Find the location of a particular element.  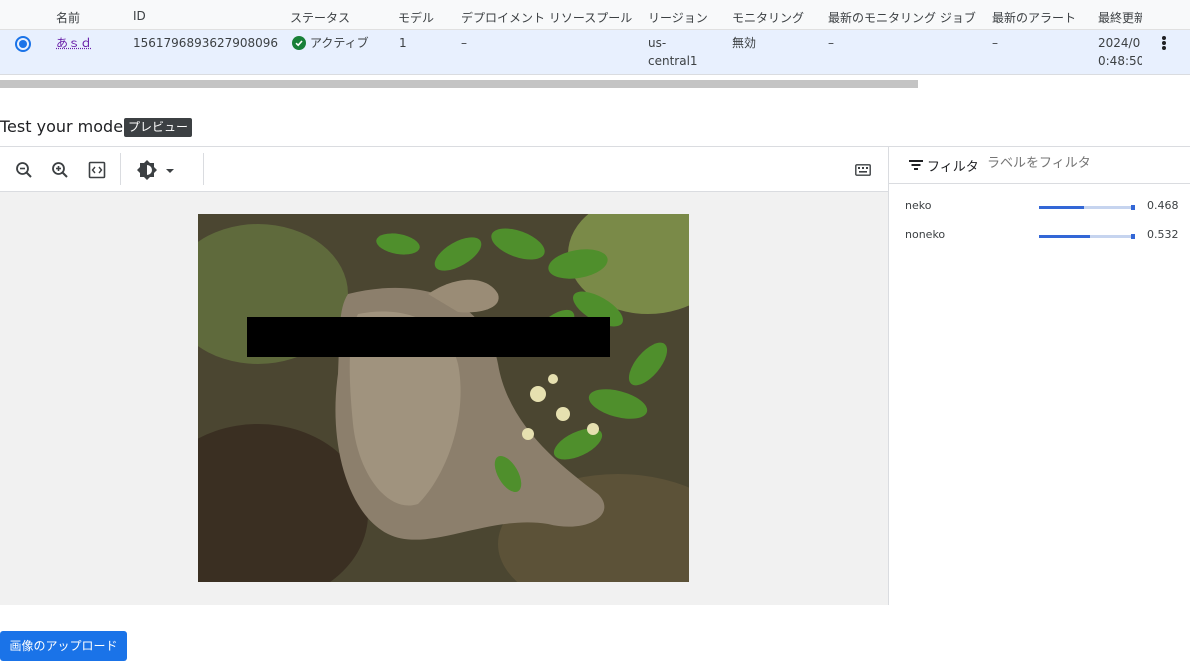

more-vert-icon is located at coordinates (1164, 43).